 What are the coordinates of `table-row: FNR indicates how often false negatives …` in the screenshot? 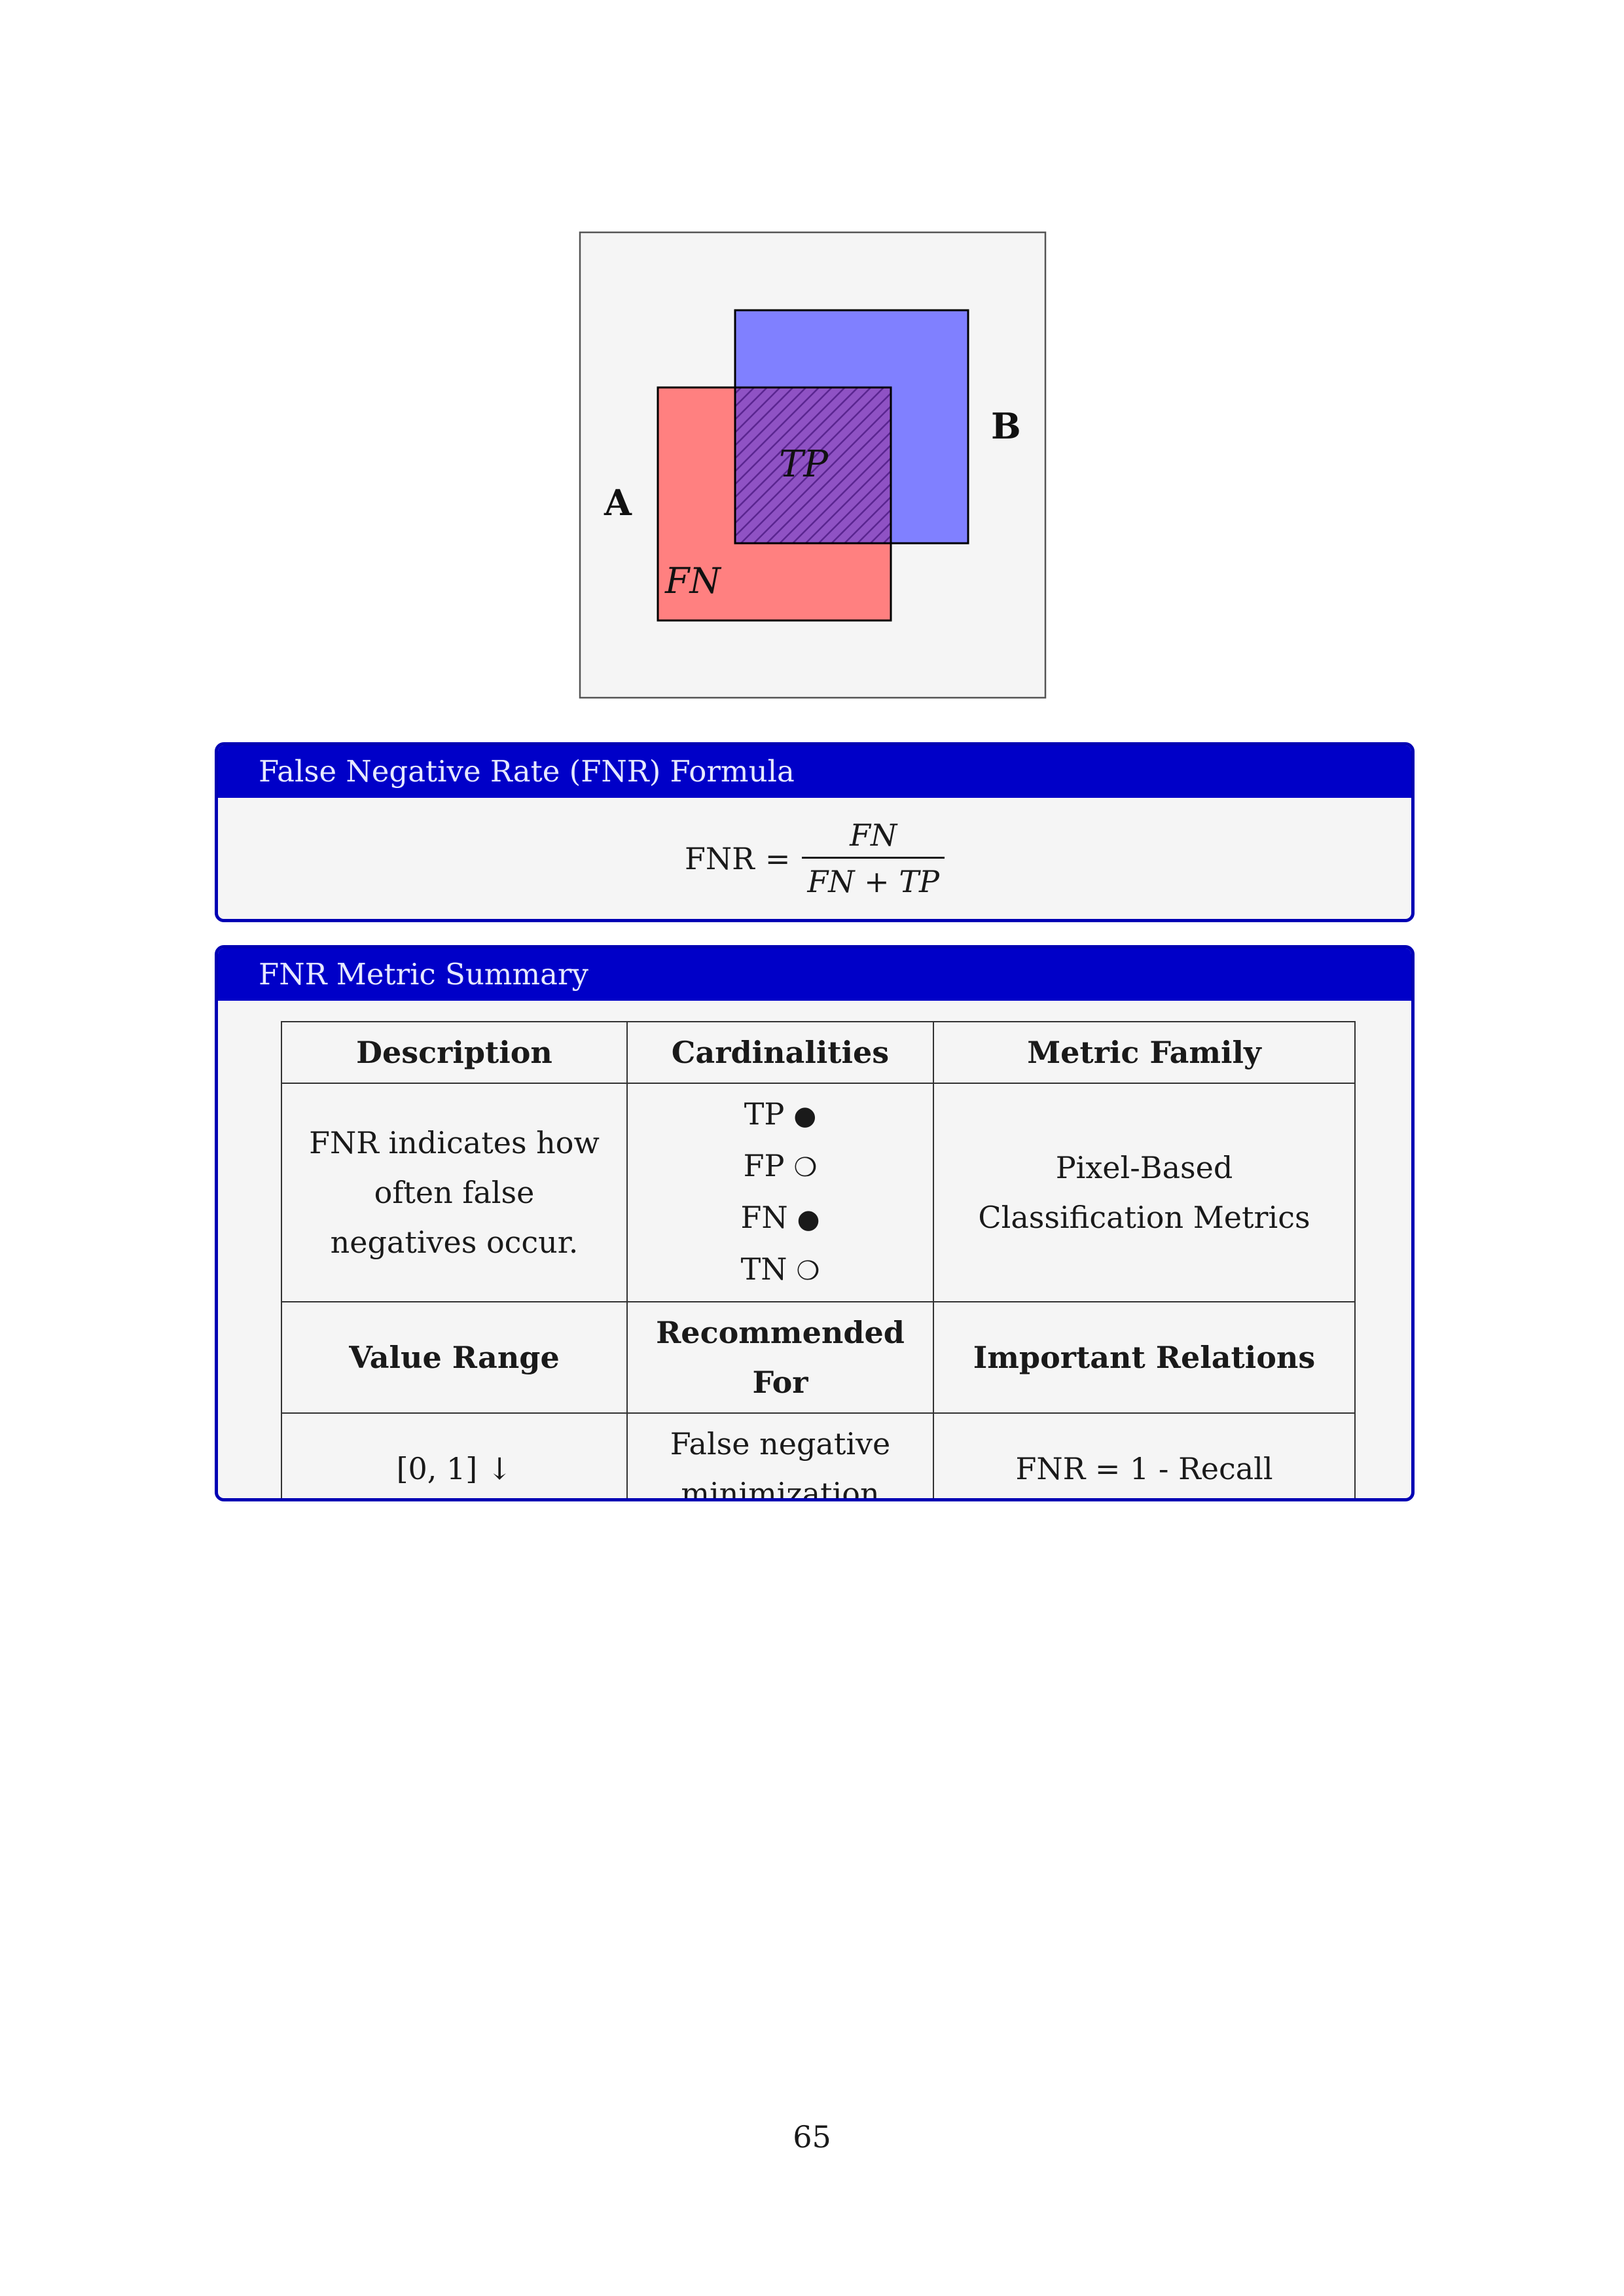 It's located at (818, 1192).